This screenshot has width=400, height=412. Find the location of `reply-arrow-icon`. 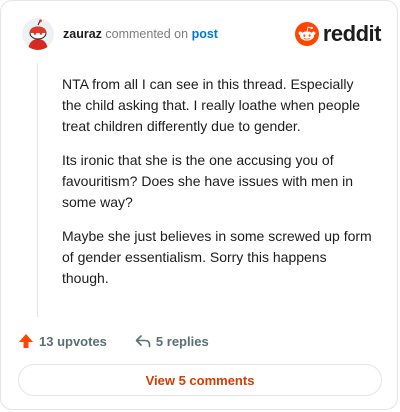

reply-arrow-icon is located at coordinates (143, 341).